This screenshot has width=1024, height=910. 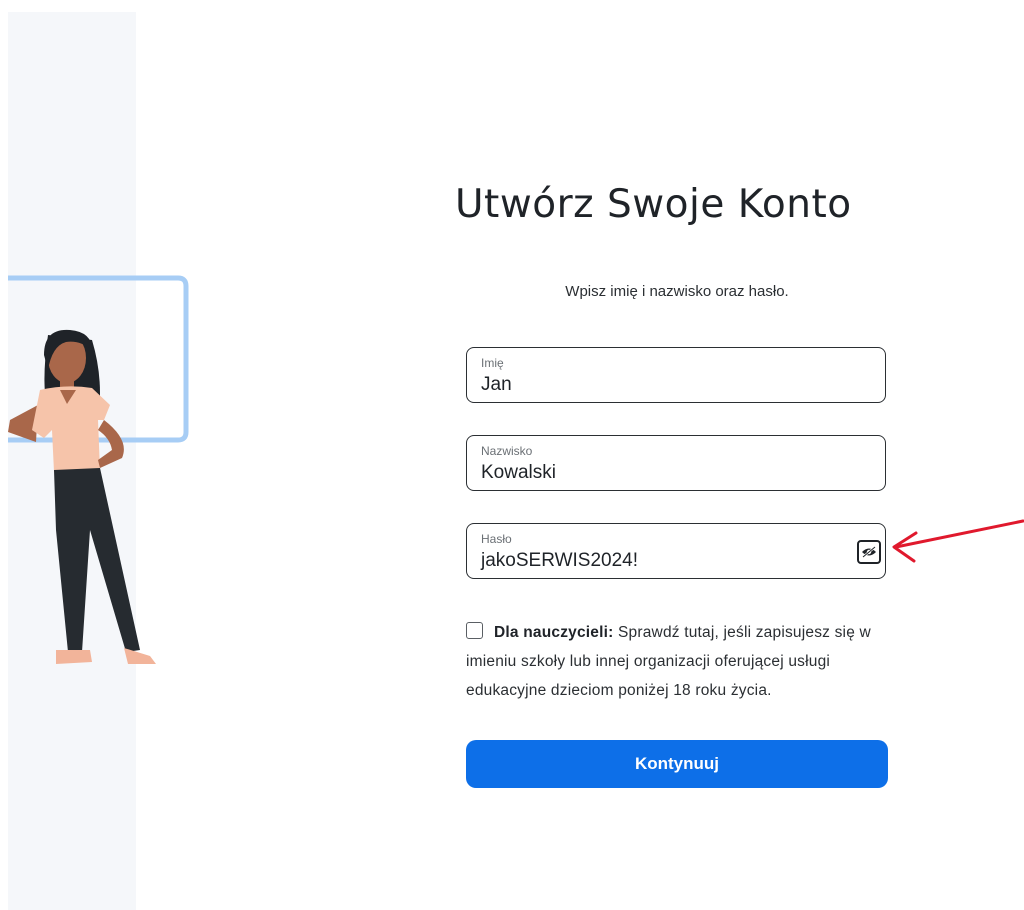 What do you see at coordinates (677, 764) in the screenshot?
I see `continue-button: Kontynuuj` at bounding box center [677, 764].